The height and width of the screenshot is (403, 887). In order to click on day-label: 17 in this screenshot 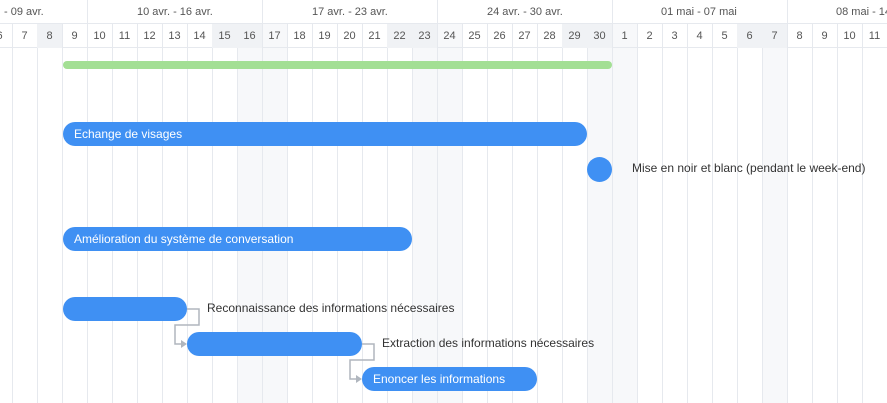, I will do `click(274, 36)`.